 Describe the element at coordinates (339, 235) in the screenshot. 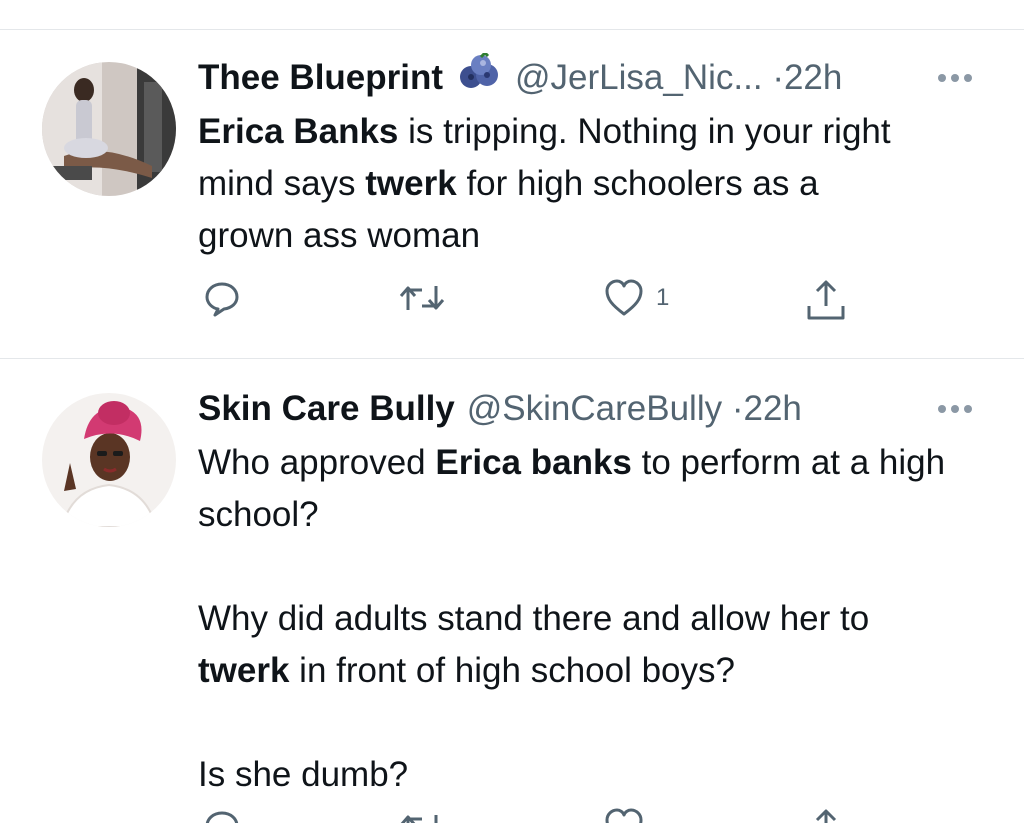

I see `text-segment: grown ass woman` at that location.